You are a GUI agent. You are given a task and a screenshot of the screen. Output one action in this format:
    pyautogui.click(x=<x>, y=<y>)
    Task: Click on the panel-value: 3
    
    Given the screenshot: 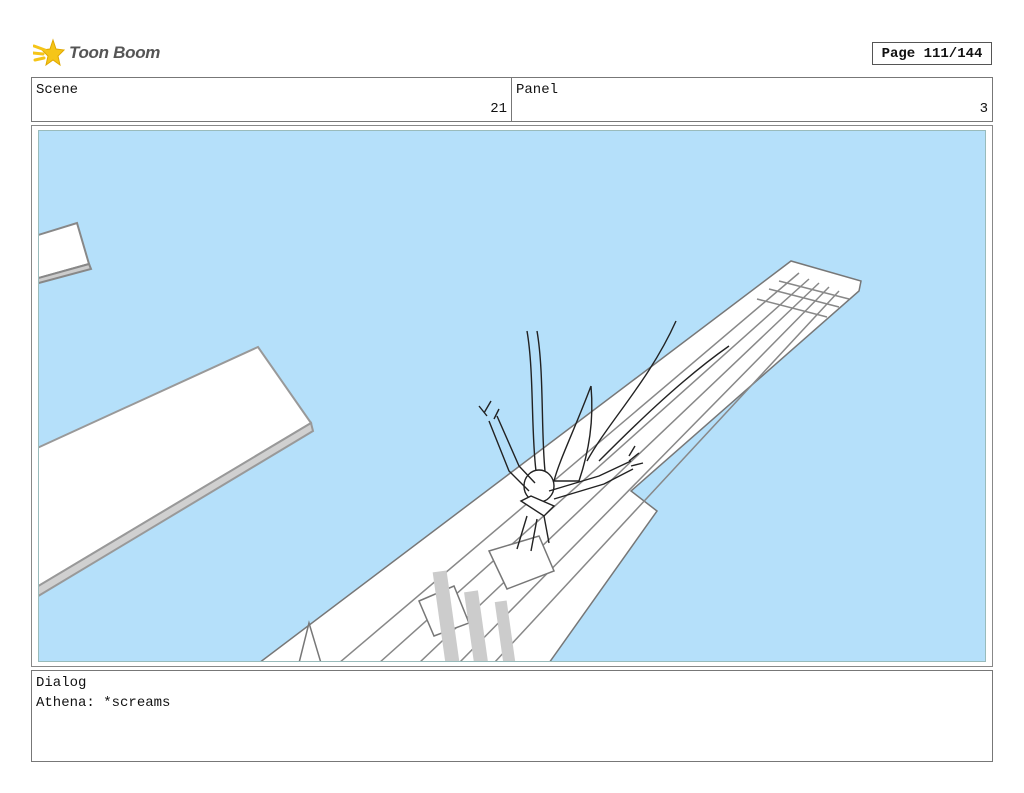 What is the action you would take?
    pyautogui.click(x=983, y=109)
    